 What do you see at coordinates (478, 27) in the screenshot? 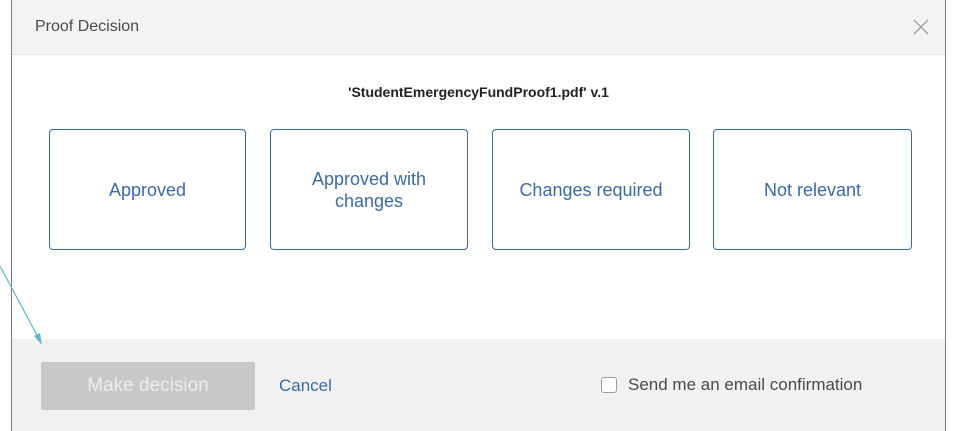
I see `dialog-header: Proof Decision` at bounding box center [478, 27].